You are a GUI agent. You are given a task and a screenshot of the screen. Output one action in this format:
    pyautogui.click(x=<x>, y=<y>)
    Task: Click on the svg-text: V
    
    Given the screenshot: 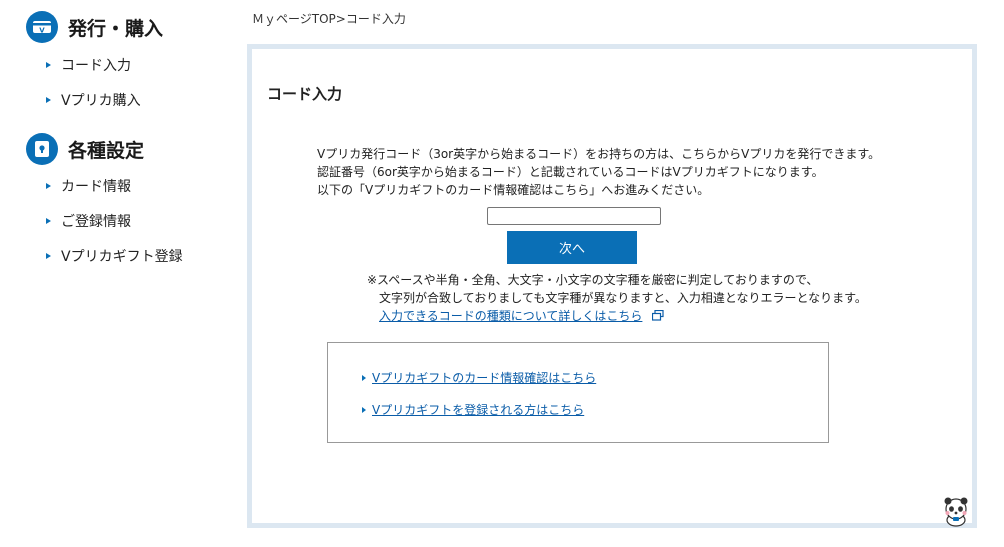 What is the action you would take?
    pyautogui.click(x=42, y=31)
    